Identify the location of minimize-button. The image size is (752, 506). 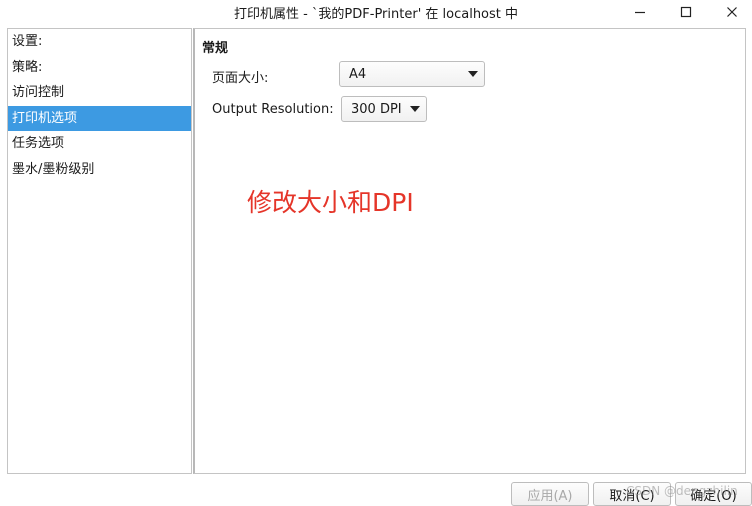
(640, 12).